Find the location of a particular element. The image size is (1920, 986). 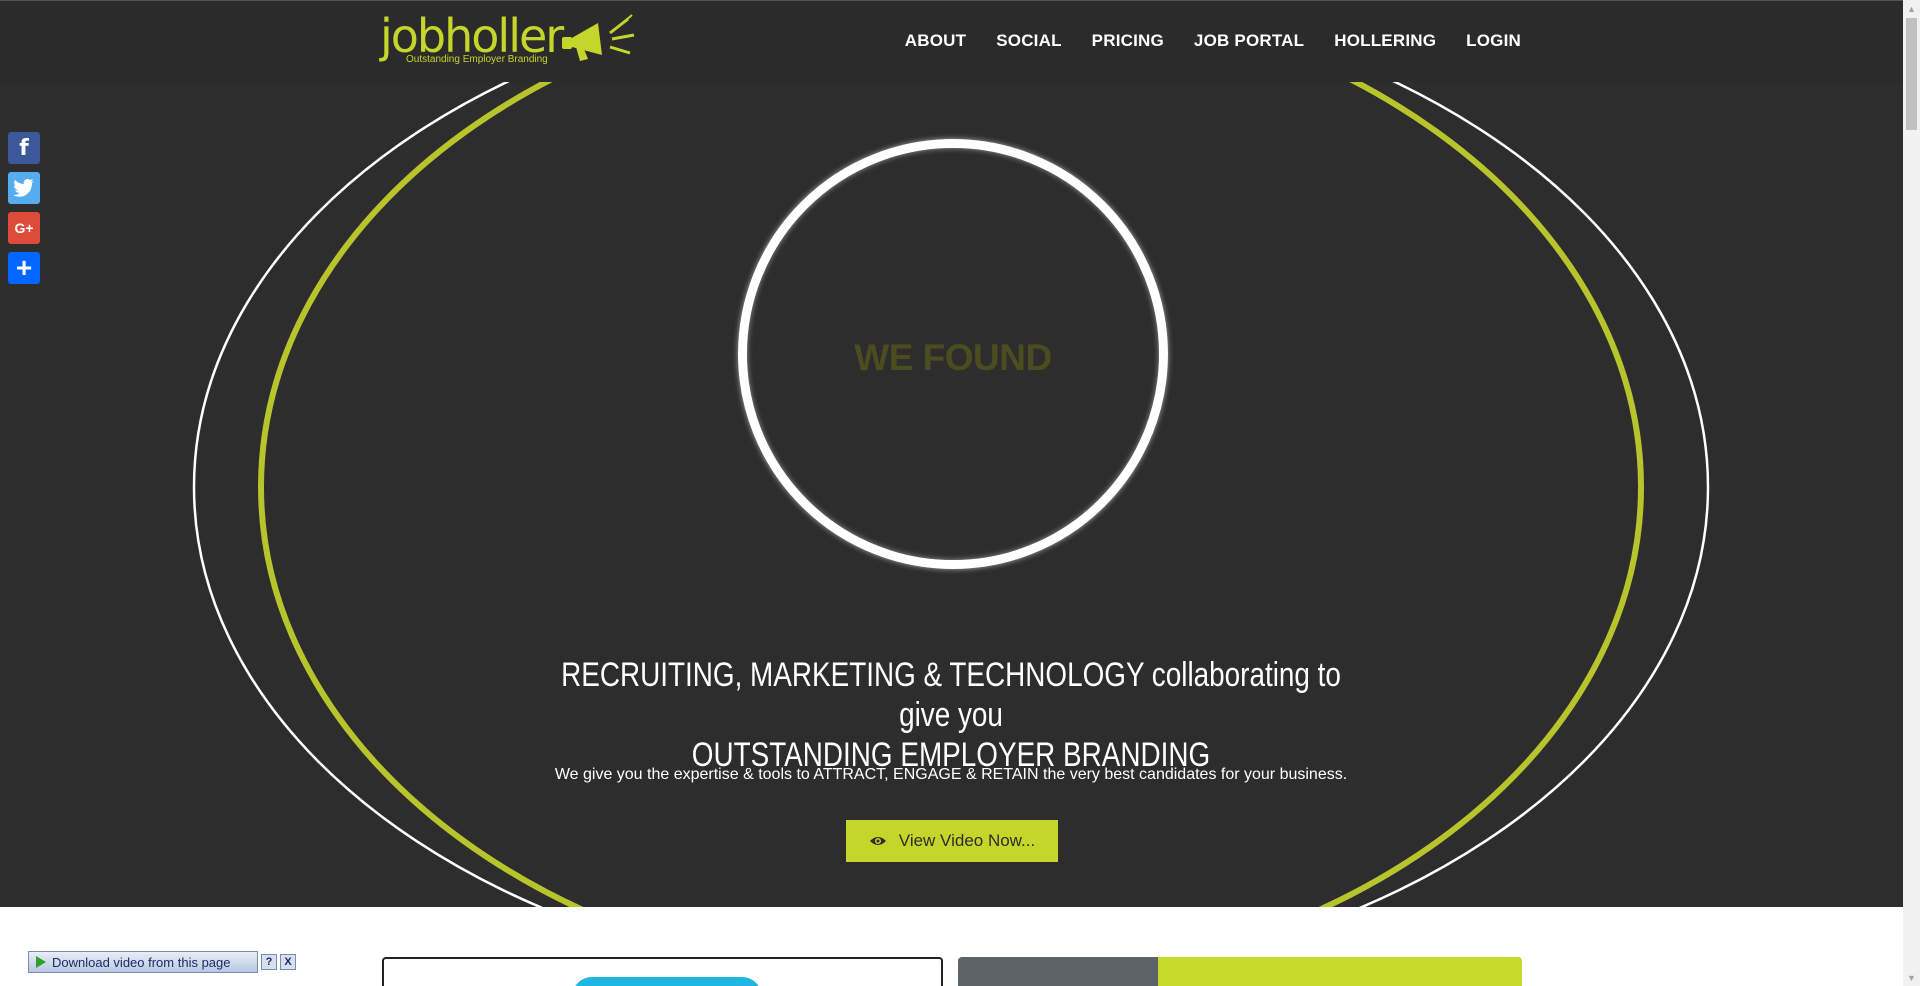

download-video-button: Download video from this page is located at coordinates (143, 962).